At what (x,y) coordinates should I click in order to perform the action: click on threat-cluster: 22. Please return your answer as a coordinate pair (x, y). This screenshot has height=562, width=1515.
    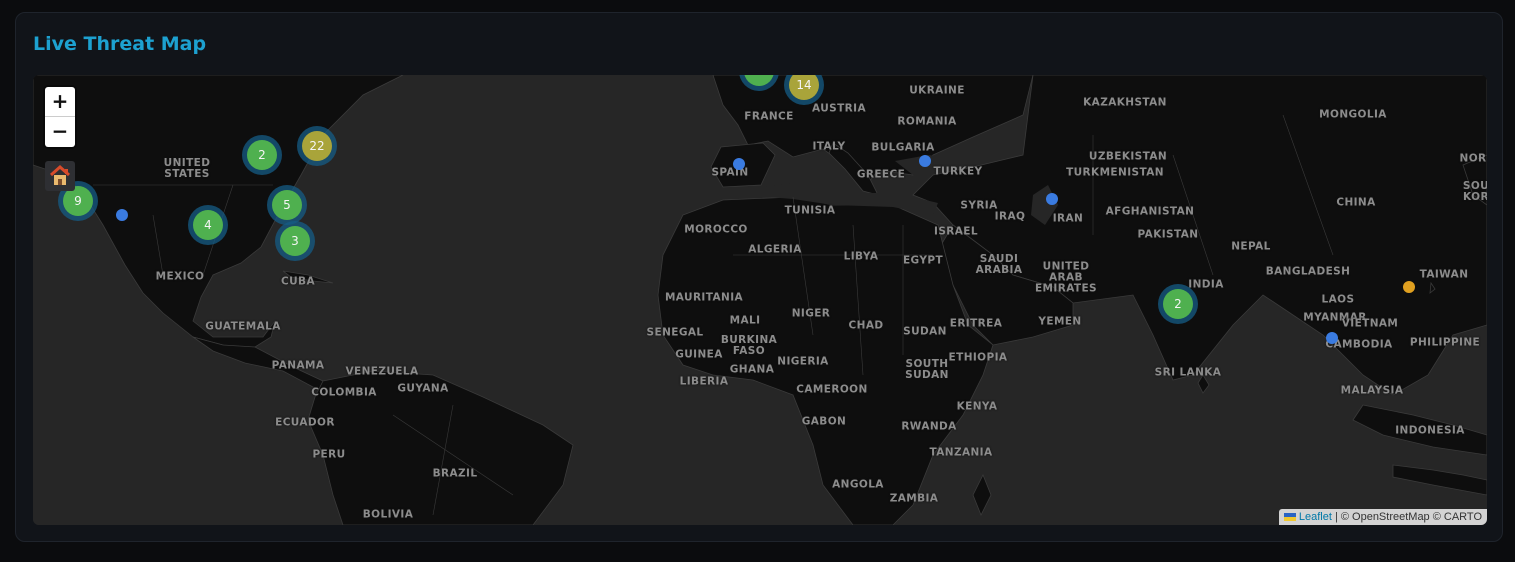
    Looking at the image, I should click on (317, 146).